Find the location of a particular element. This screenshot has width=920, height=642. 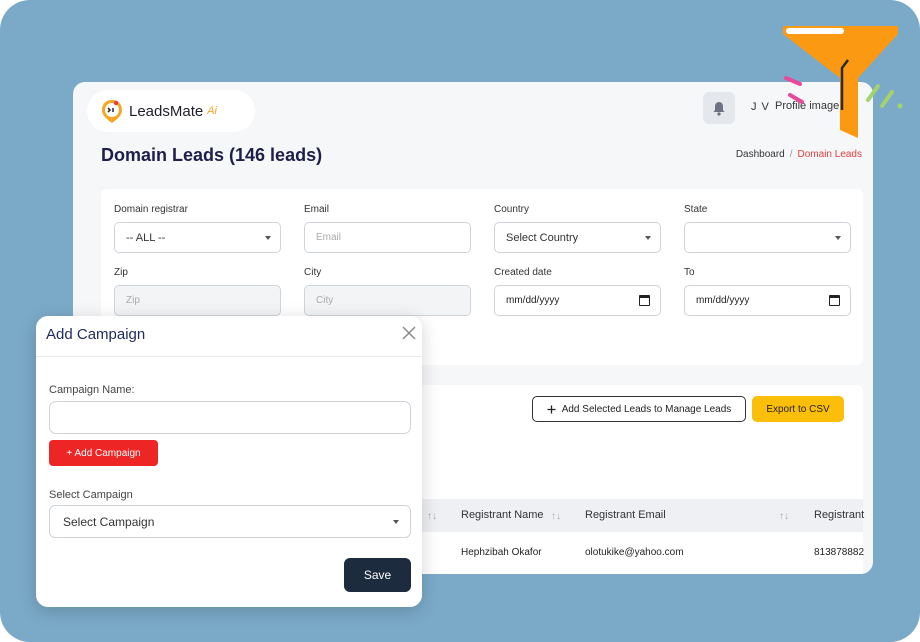

cell-registrant-phone: 813878882 is located at coordinates (839, 552).